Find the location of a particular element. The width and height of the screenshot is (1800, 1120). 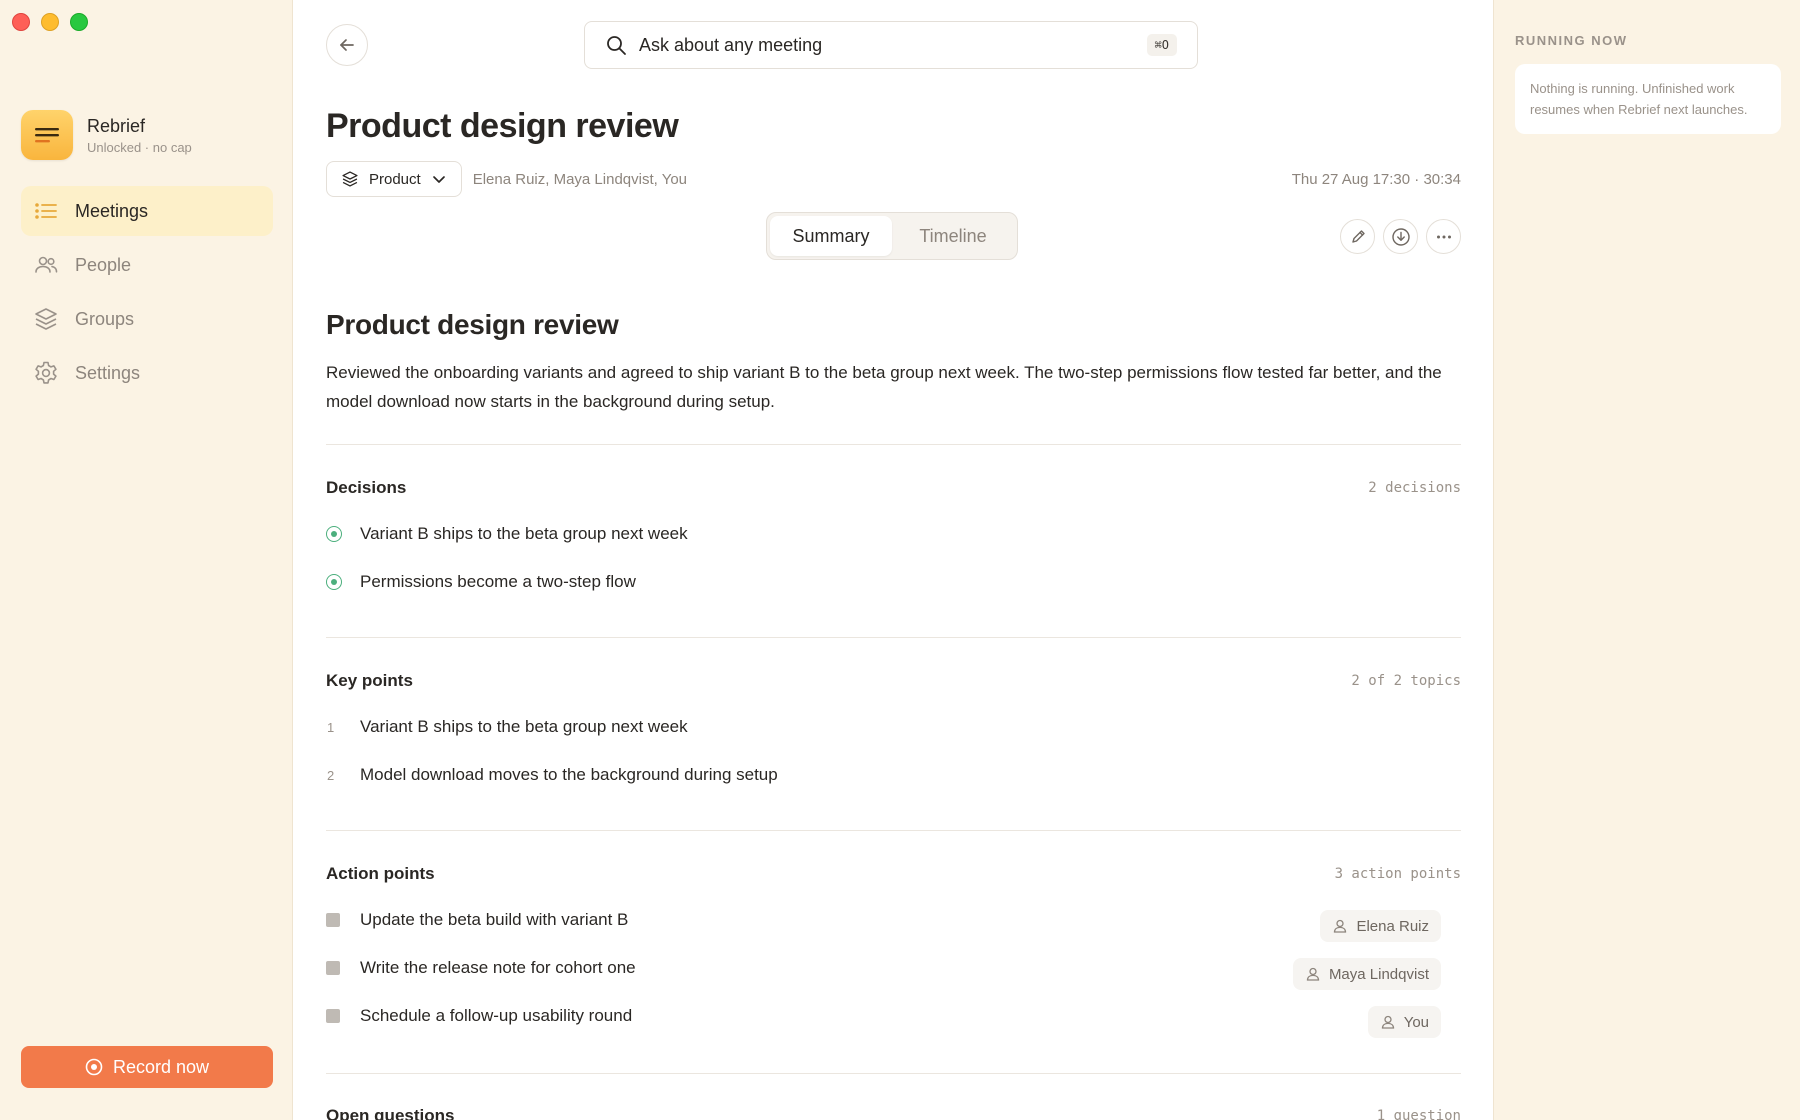

pencil-icon is located at coordinates (1358, 236).